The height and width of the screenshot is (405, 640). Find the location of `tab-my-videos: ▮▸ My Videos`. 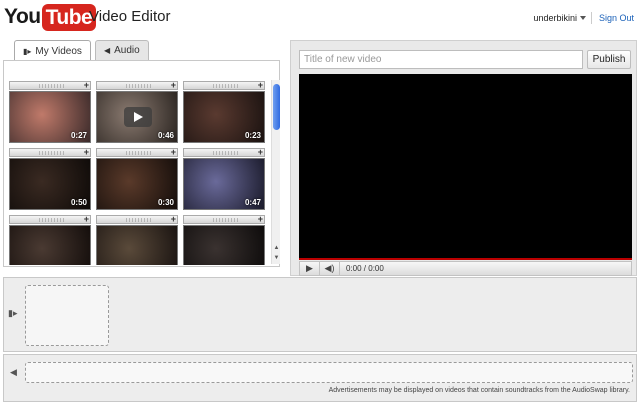

tab-my-videos: ▮▸ My Videos is located at coordinates (52, 50).